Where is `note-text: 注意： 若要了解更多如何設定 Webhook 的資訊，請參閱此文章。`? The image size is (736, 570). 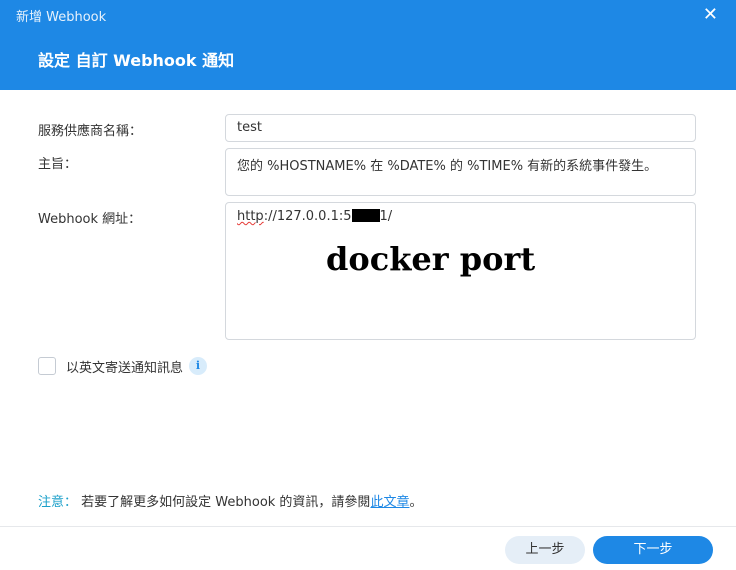
note-text: 注意： 若要了解更多如何設定 Webhook 的資訊，請參閱此文章。 is located at coordinates (230, 500).